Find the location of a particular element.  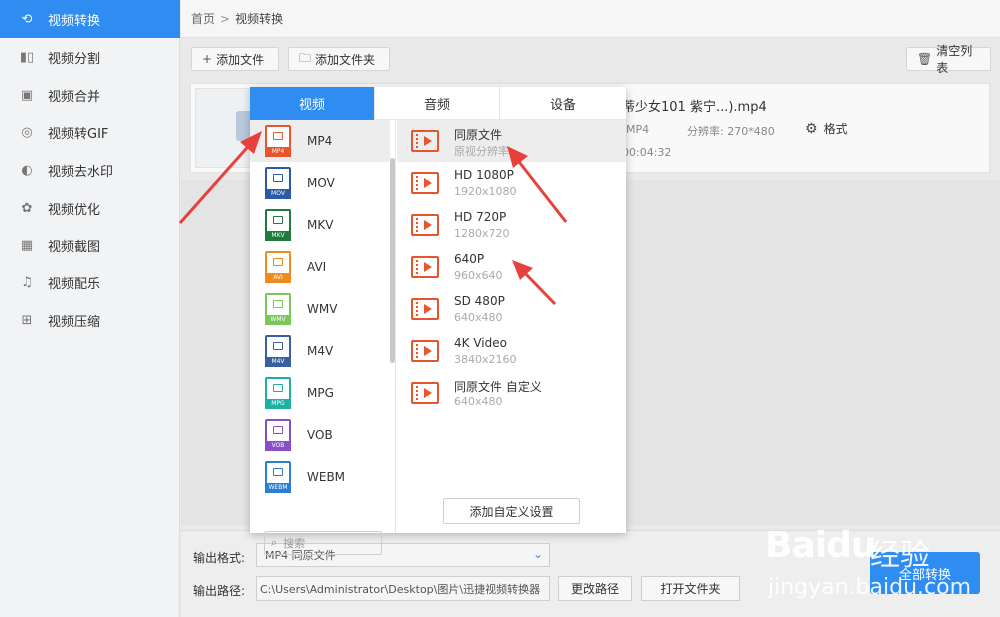

webm-file-icon: WEBM is located at coordinates (279, 477).